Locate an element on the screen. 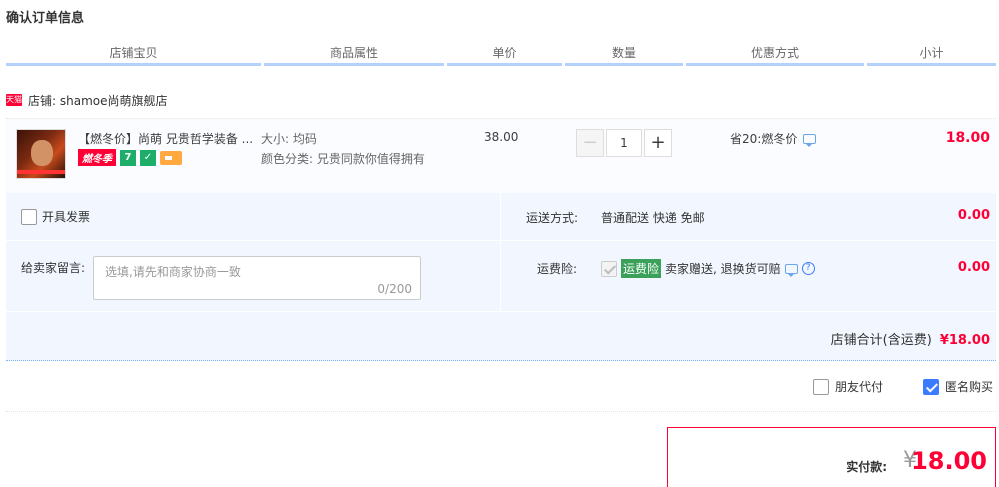 Image resolution: width=999 pixels, height=487 pixels. product-thumbnail is located at coordinates (41, 154).